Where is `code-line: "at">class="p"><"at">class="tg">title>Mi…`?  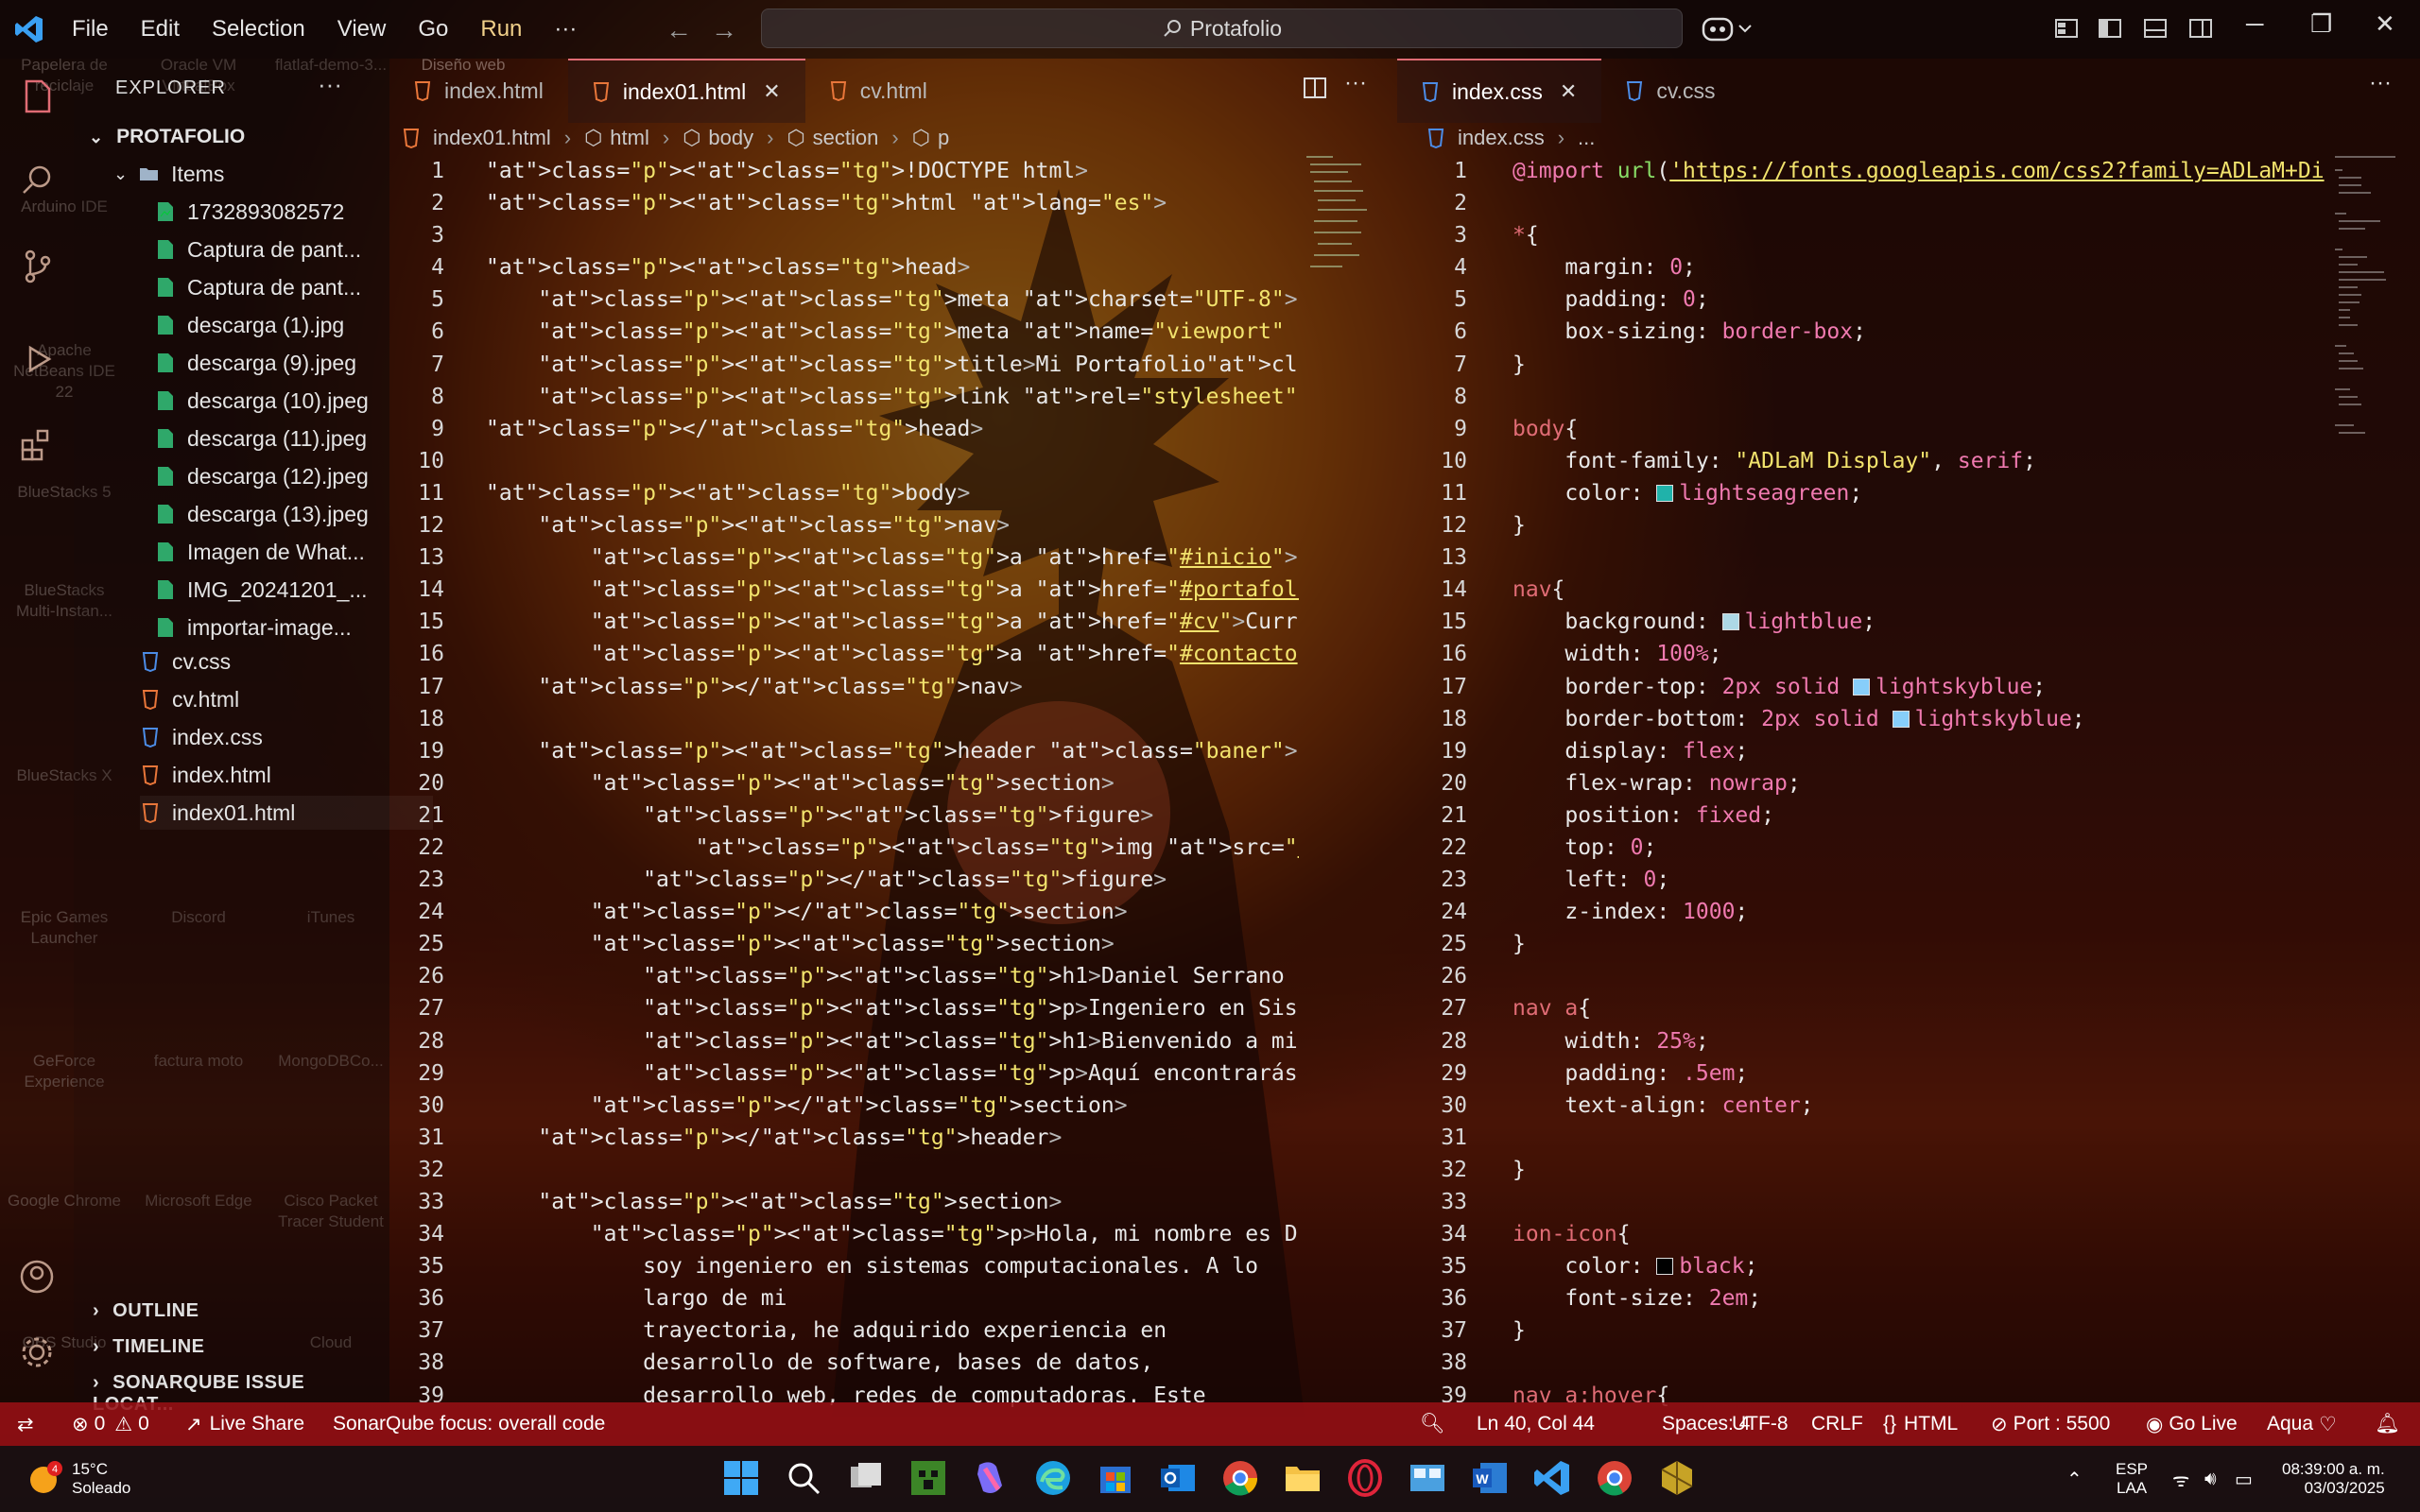 code-line: "at">class="p"><"at">class="tg">title>Mi… is located at coordinates (892, 365).